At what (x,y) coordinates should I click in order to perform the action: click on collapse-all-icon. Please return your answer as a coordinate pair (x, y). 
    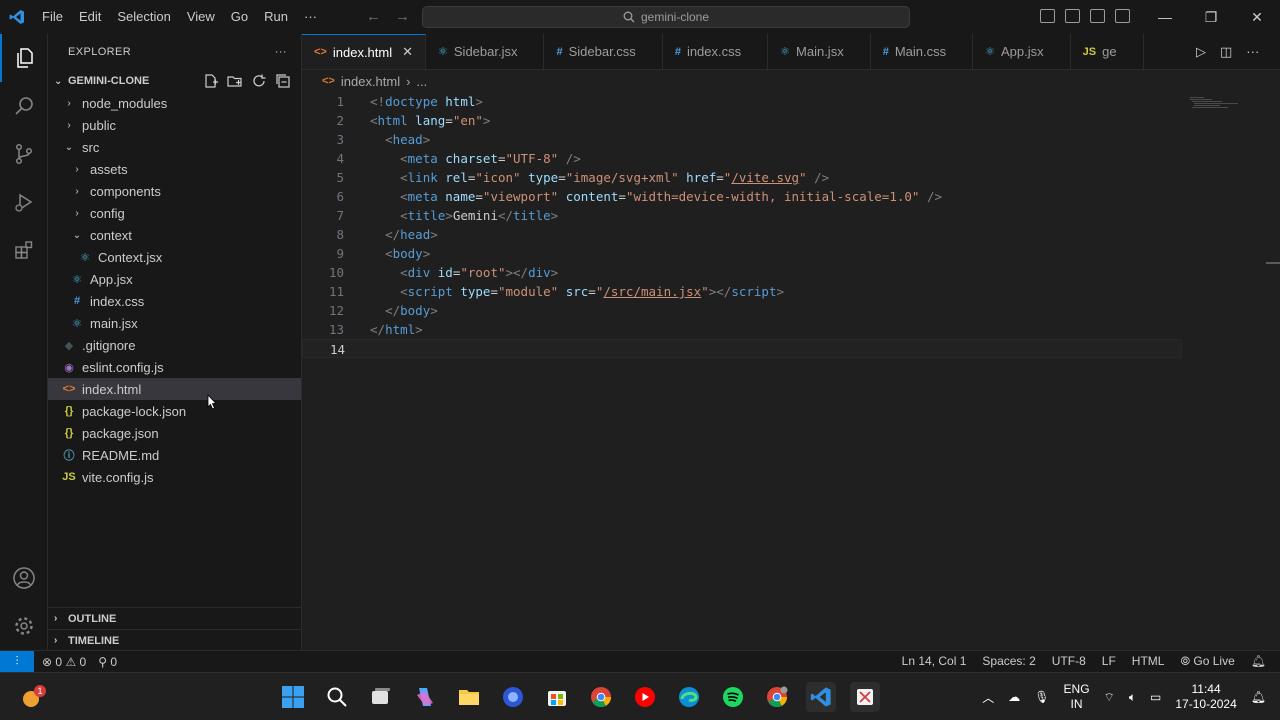
    Looking at the image, I should click on (283, 81).